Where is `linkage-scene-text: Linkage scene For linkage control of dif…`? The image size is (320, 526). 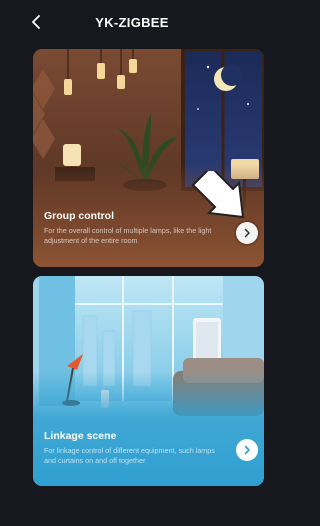
linkage-scene-text: Linkage scene For linkage control of dif… is located at coordinates (132, 448).